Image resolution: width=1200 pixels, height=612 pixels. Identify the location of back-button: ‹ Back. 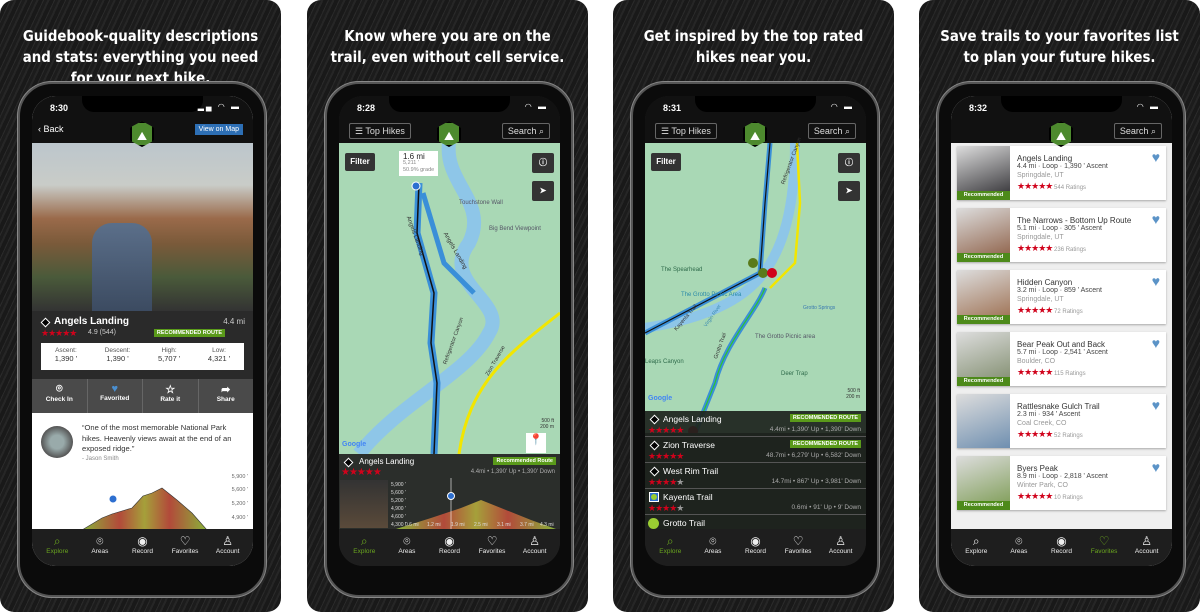
(51, 129).